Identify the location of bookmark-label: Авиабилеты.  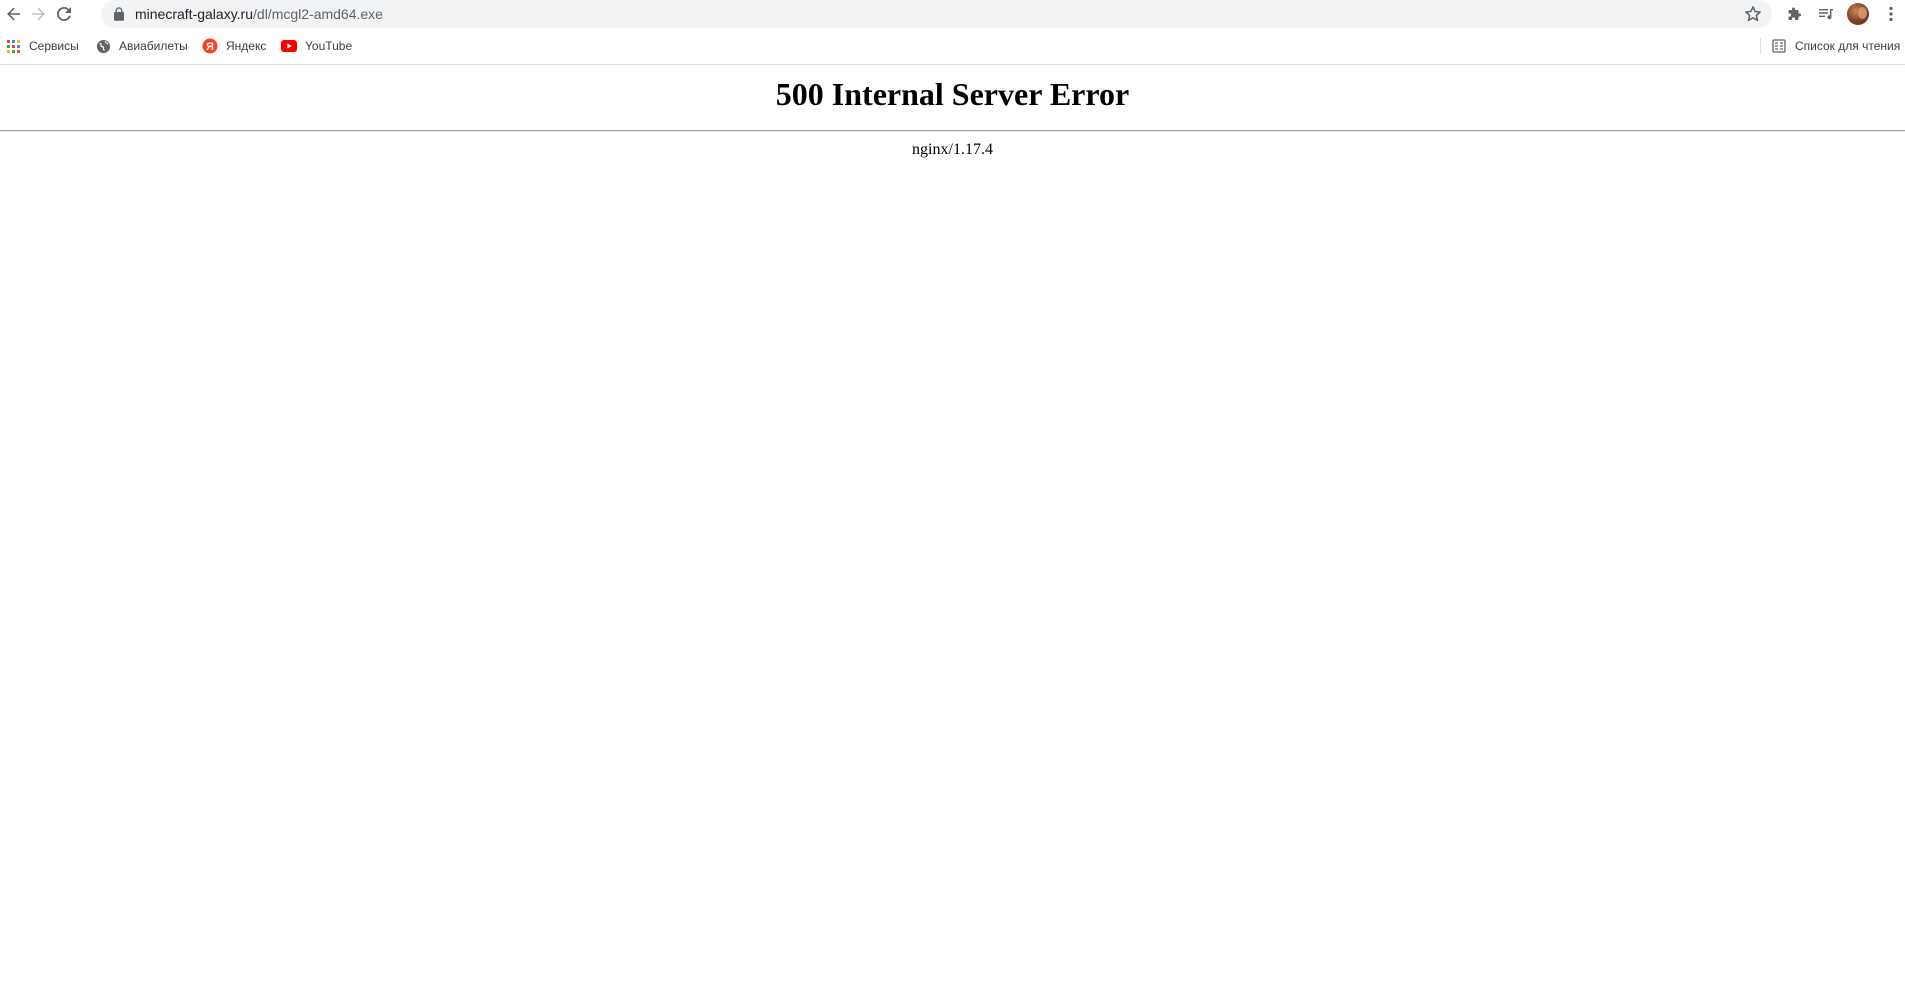
(153, 46).